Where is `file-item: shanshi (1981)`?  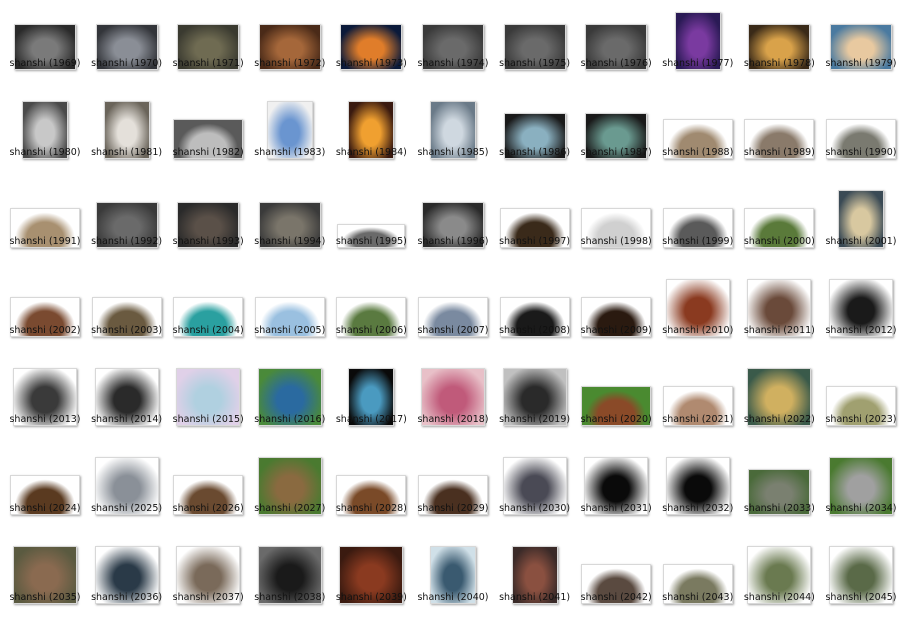 file-item: shanshi (1981) is located at coordinates (127, 139).